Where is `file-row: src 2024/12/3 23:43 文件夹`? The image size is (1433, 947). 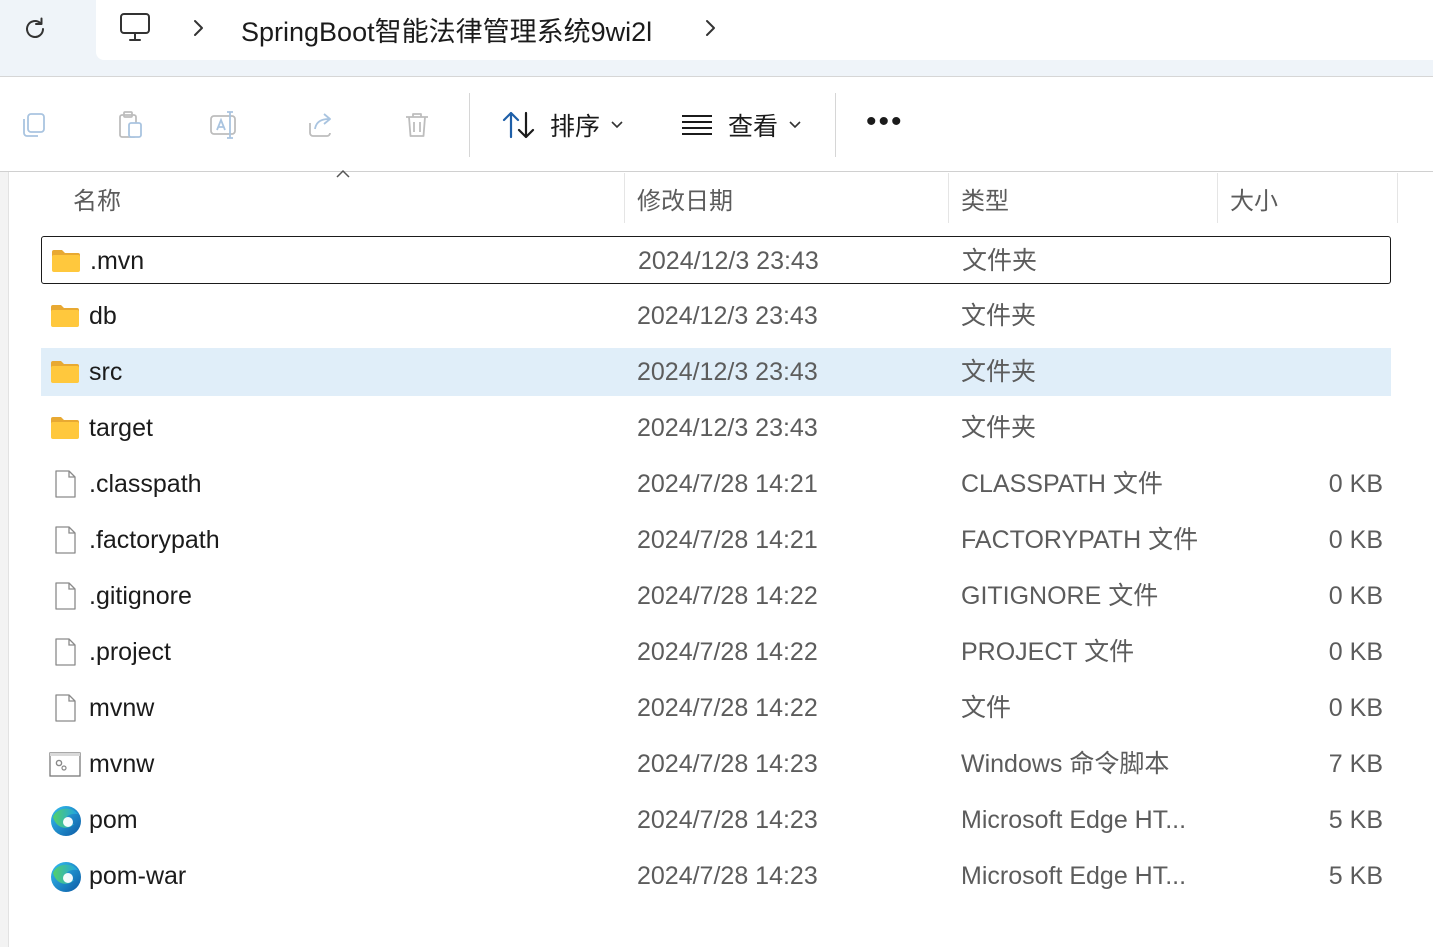
file-row: src 2024/12/3 23:43 文件夹 is located at coordinates (716, 372).